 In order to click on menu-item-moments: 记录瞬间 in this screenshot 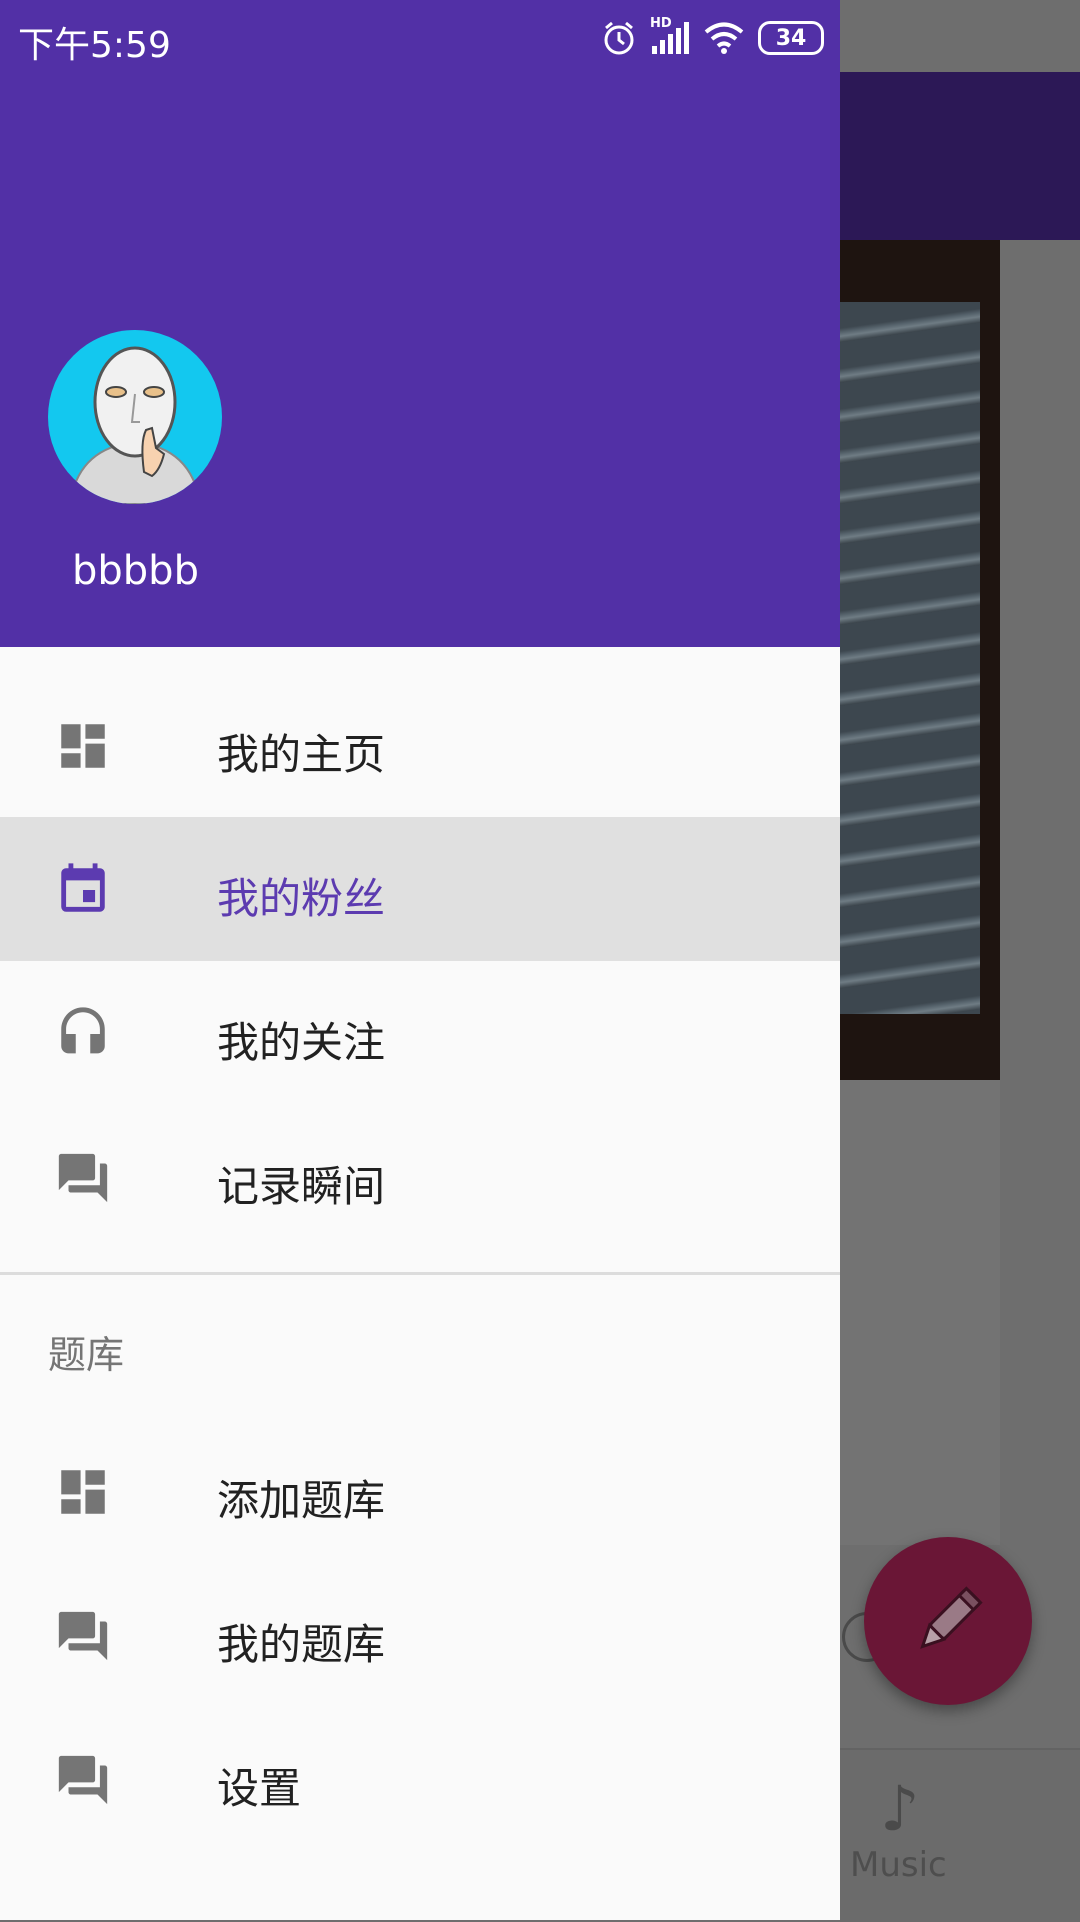, I will do `click(420, 1177)`.